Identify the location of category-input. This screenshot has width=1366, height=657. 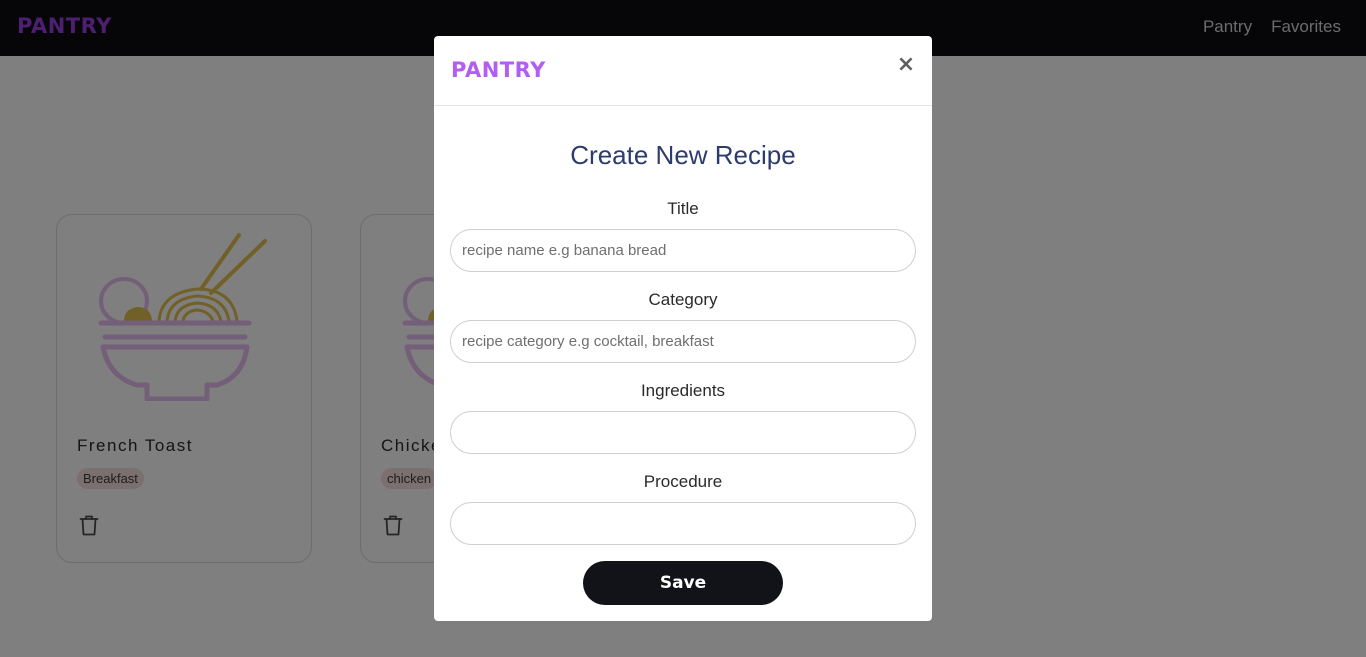
(683, 341).